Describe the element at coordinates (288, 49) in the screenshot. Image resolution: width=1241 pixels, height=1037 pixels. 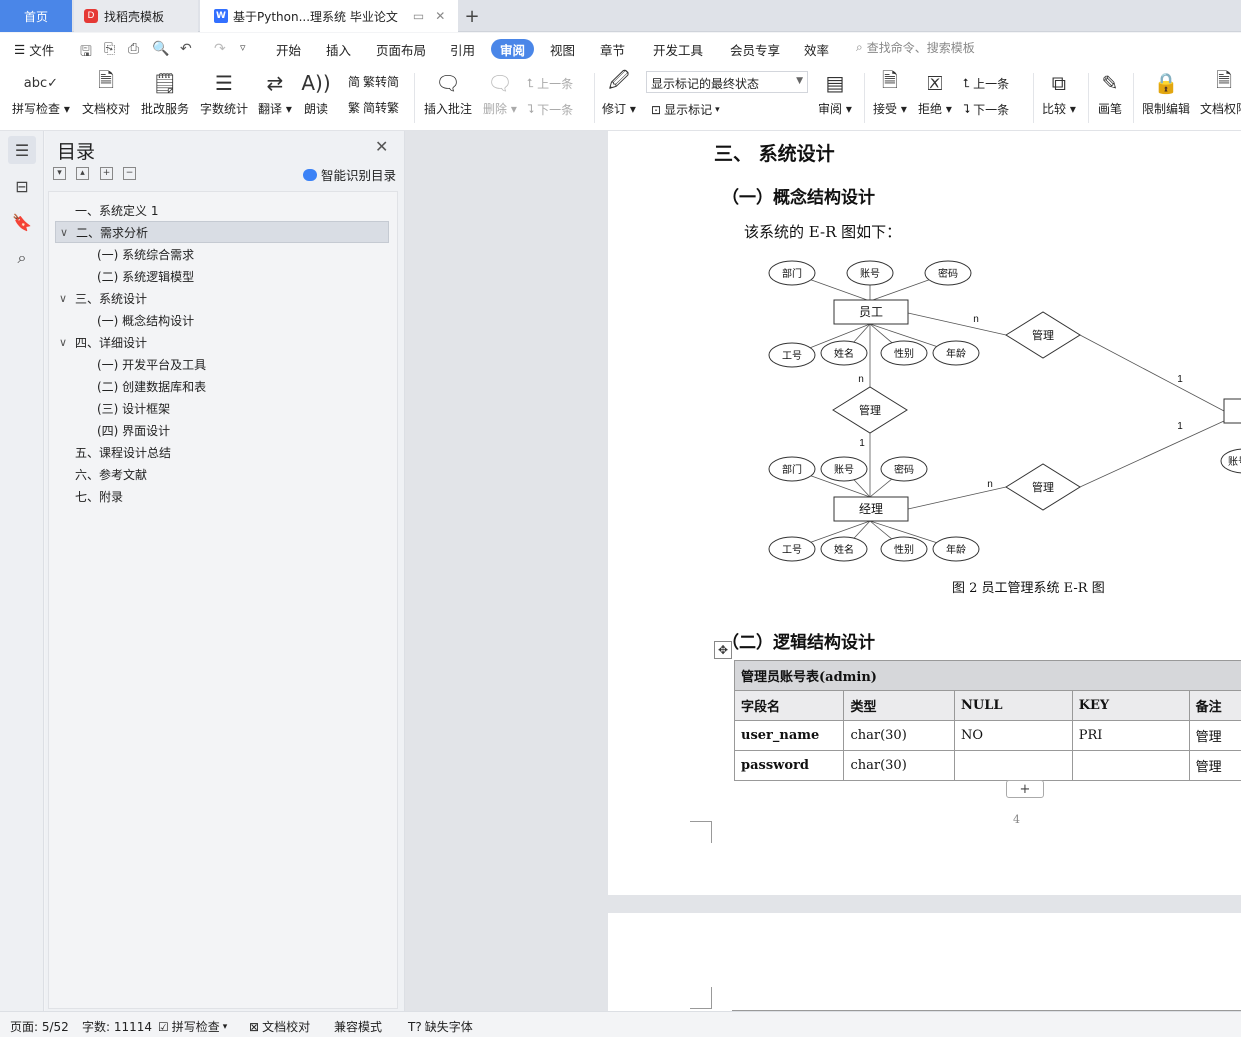
I see `menu-start: 开始` at that location.